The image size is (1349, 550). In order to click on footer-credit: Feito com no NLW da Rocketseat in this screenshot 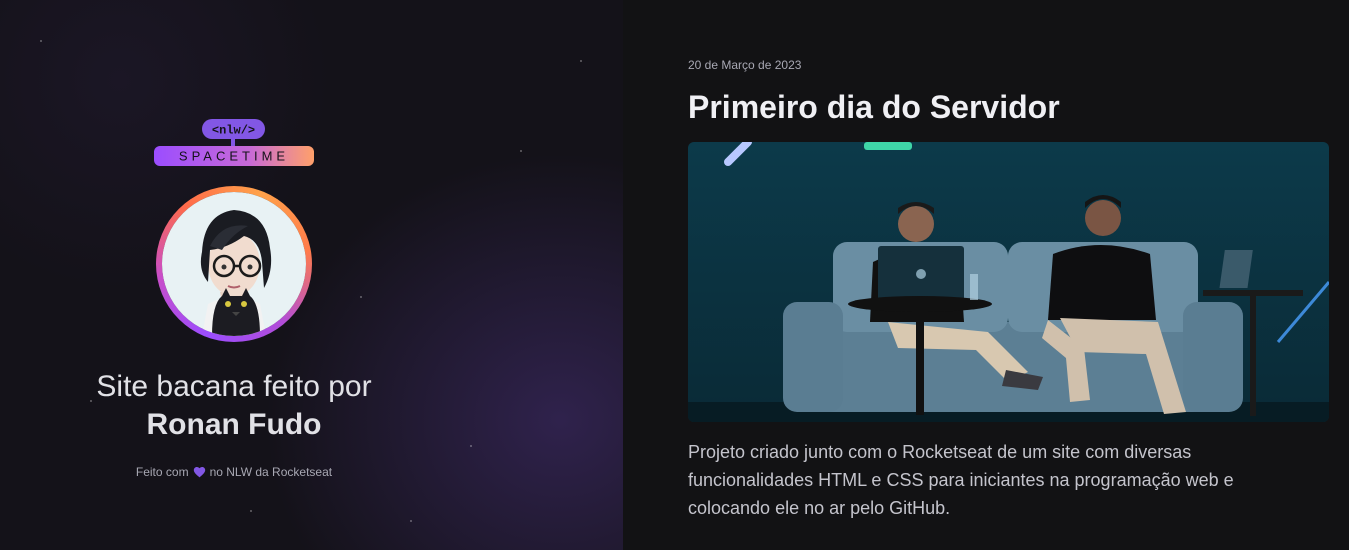, I will do `click(234, 472)`.